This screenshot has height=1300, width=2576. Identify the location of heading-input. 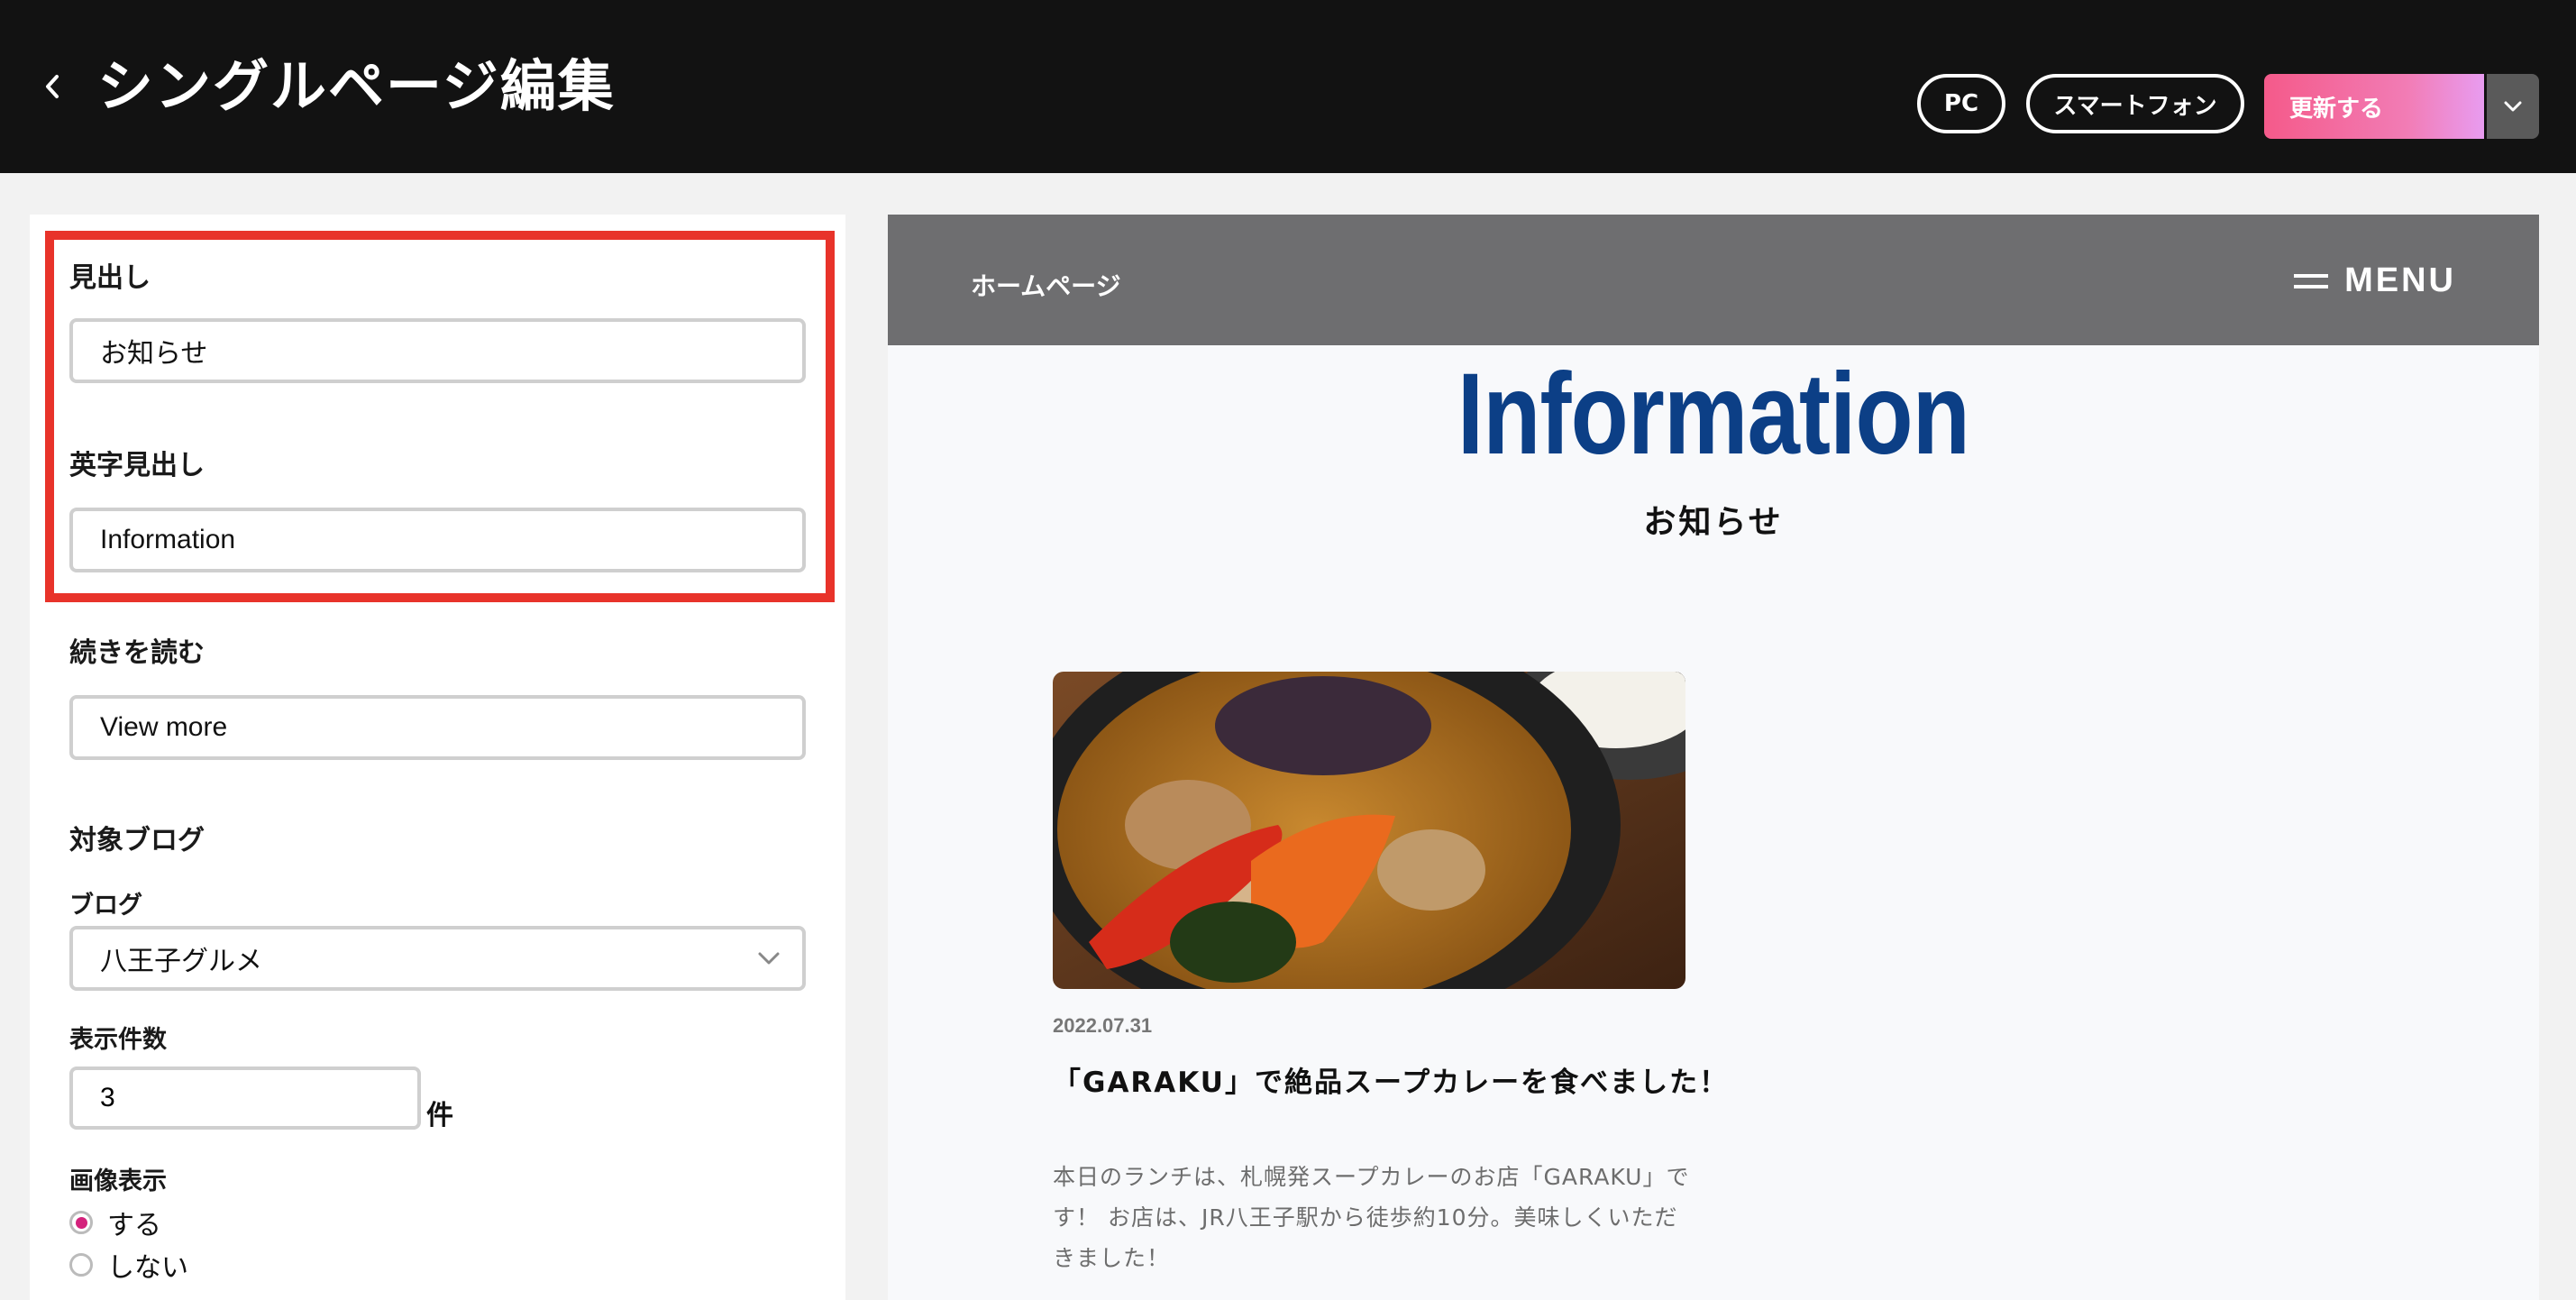
(437, 350).